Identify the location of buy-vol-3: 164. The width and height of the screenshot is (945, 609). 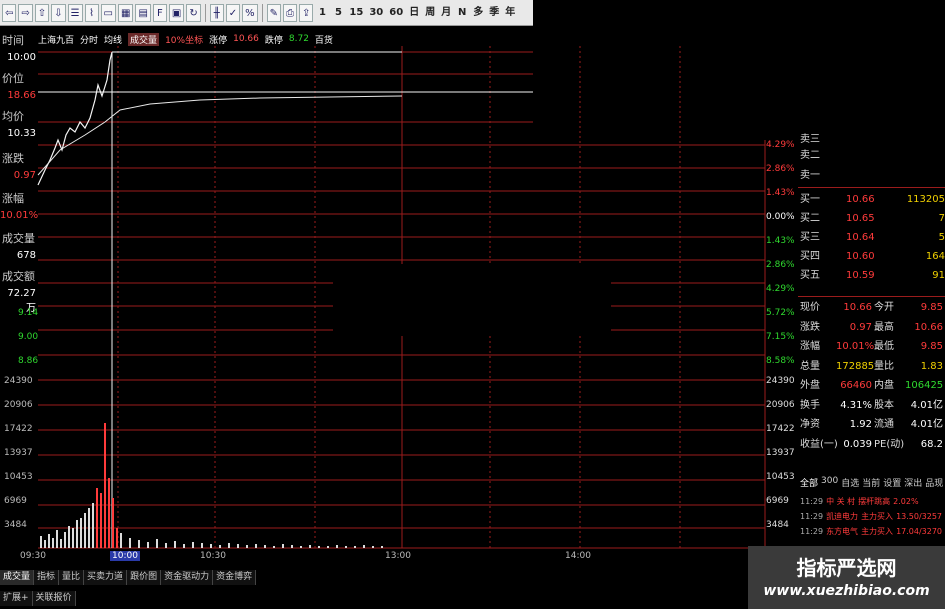
(935, 256).